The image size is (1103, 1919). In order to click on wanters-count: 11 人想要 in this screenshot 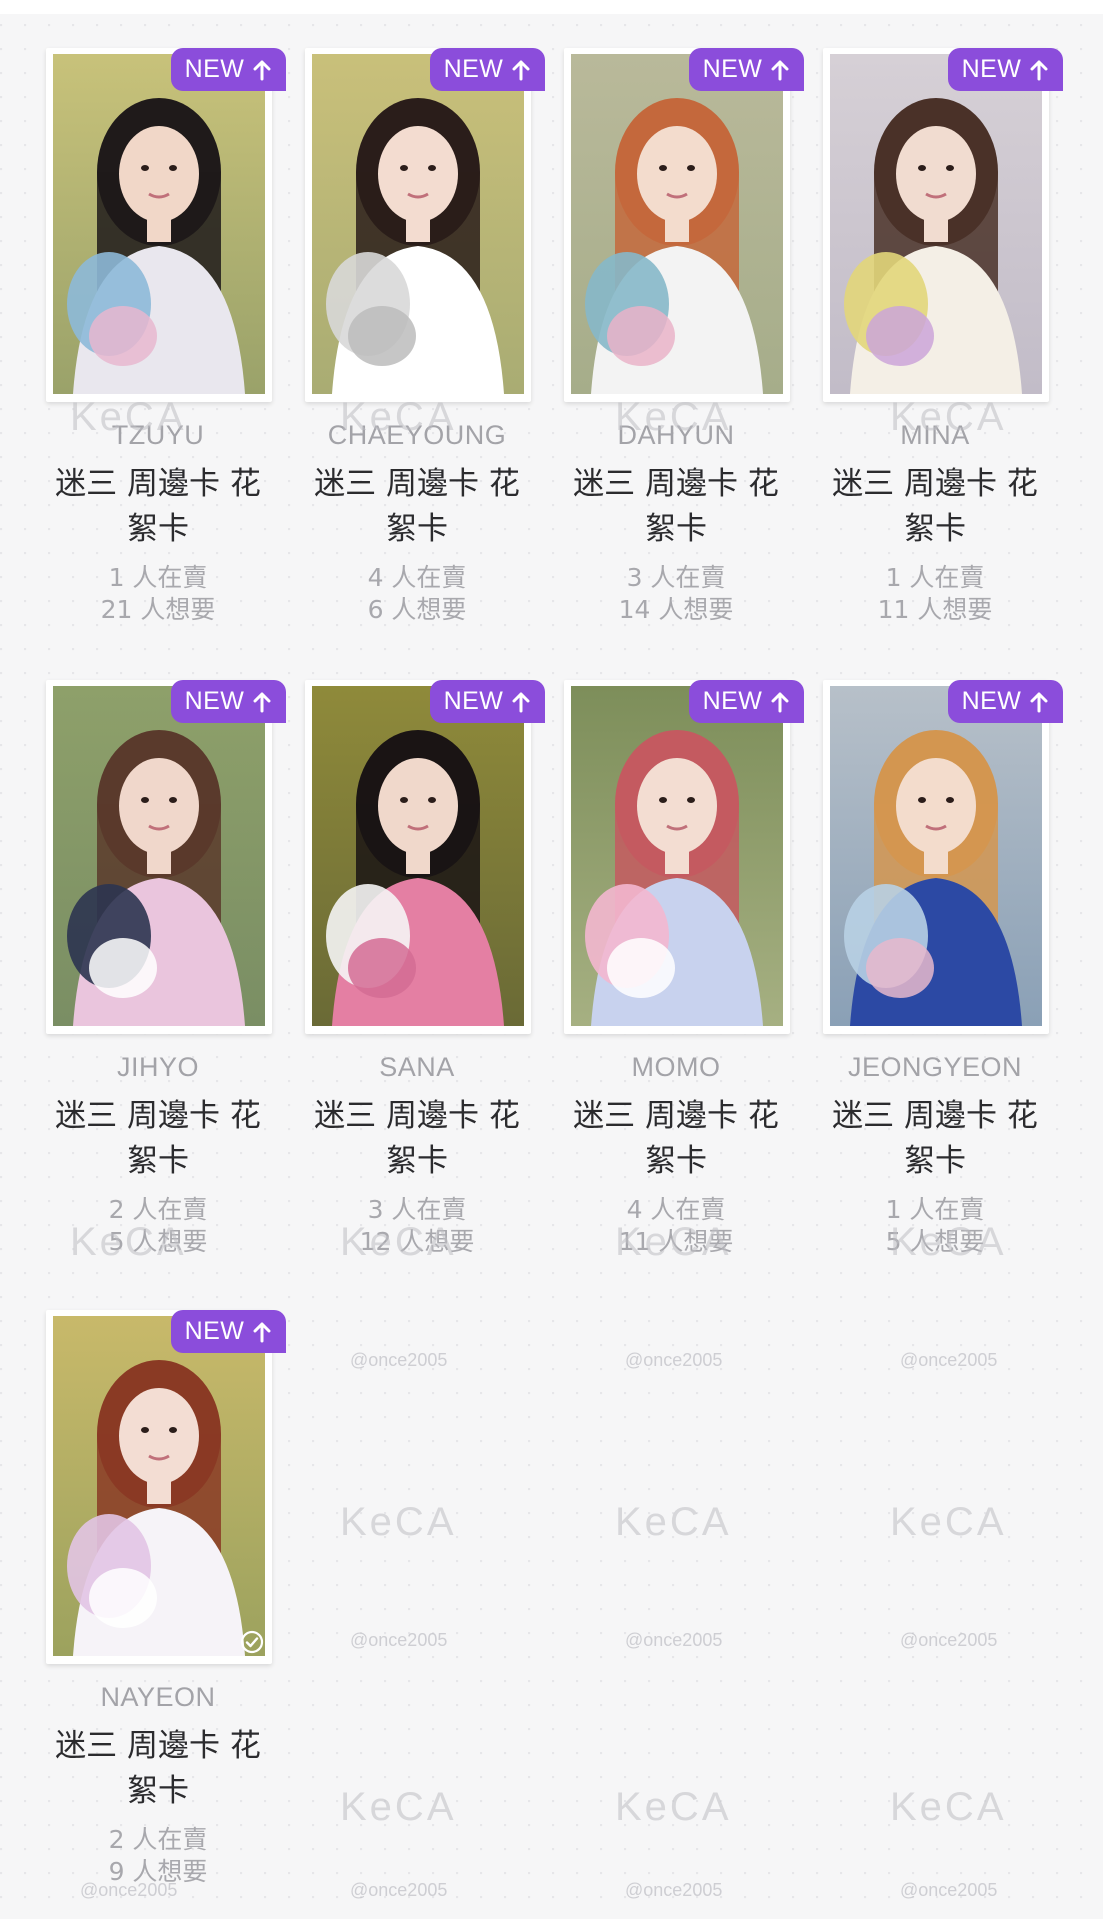, I will do `click(935, 609)`.